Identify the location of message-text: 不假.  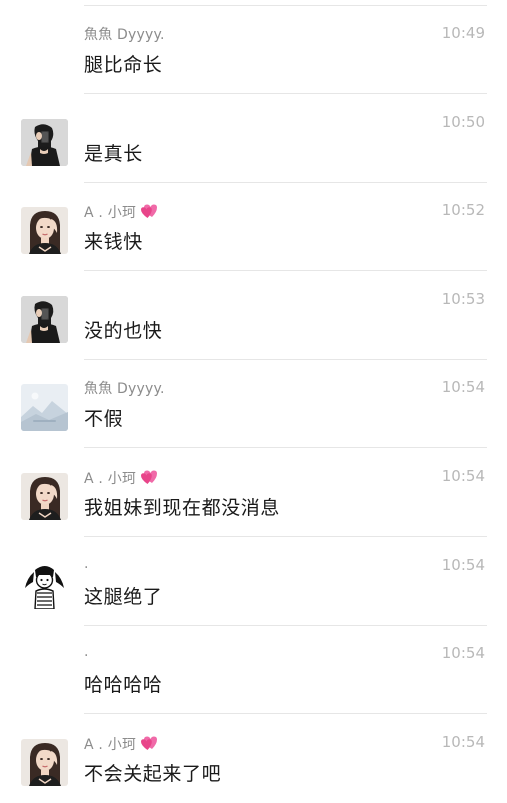
(104, 419).